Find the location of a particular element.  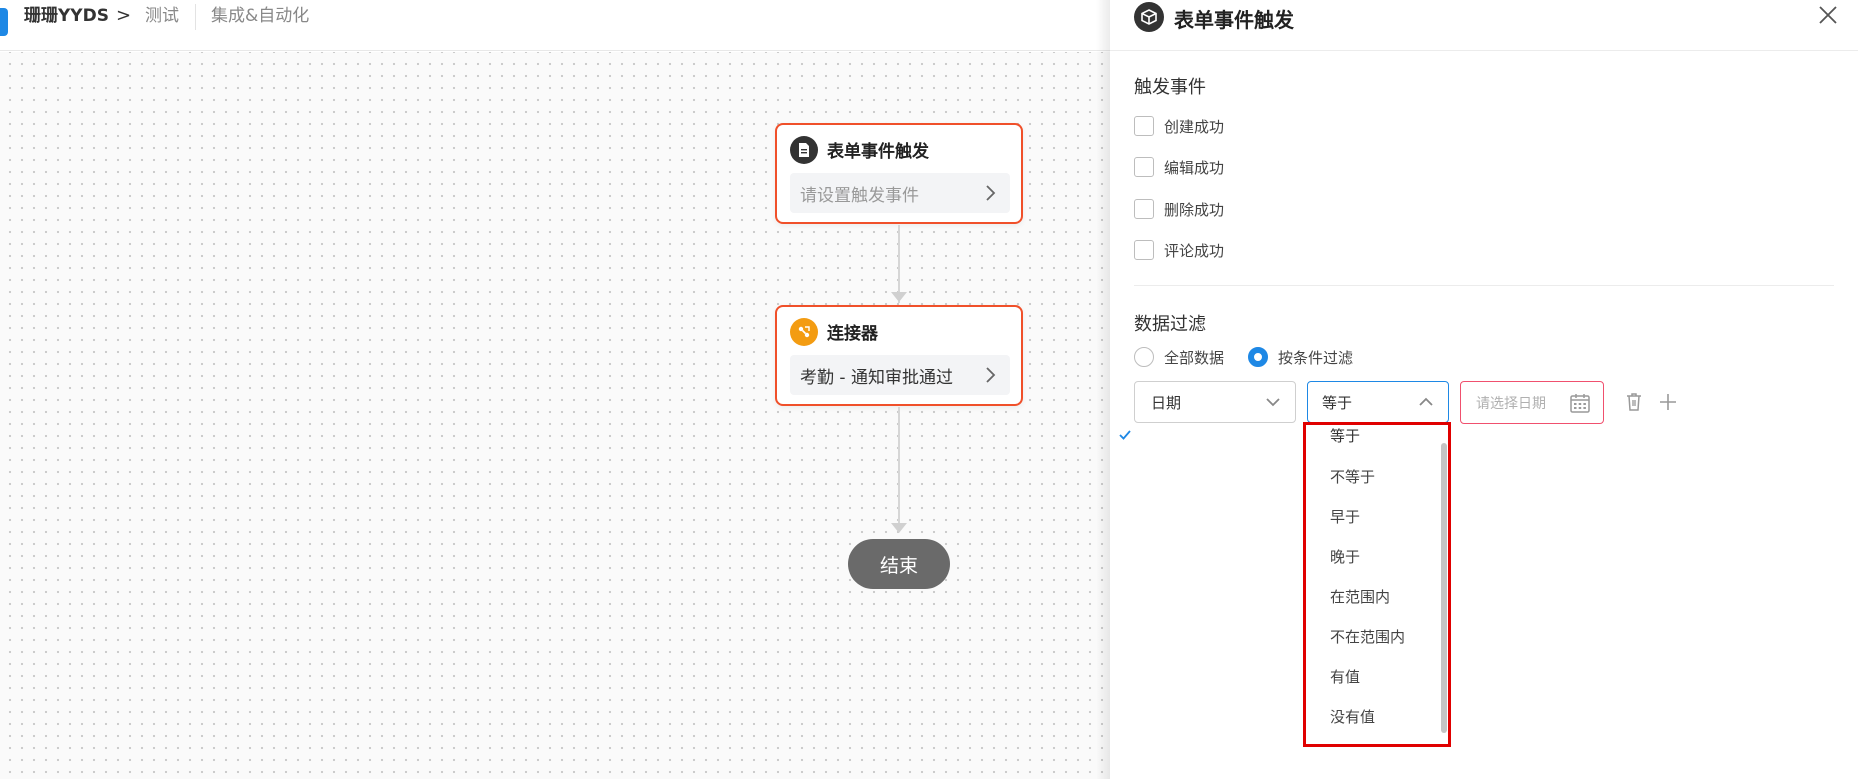

radio-all-data: 全部数据 is located at coordinates (1179, 357).